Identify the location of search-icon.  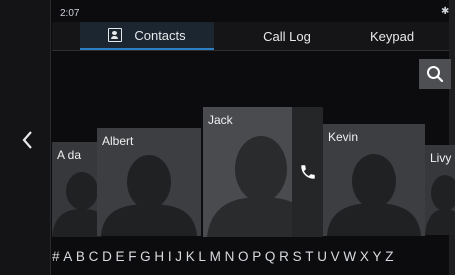
(435, 74).